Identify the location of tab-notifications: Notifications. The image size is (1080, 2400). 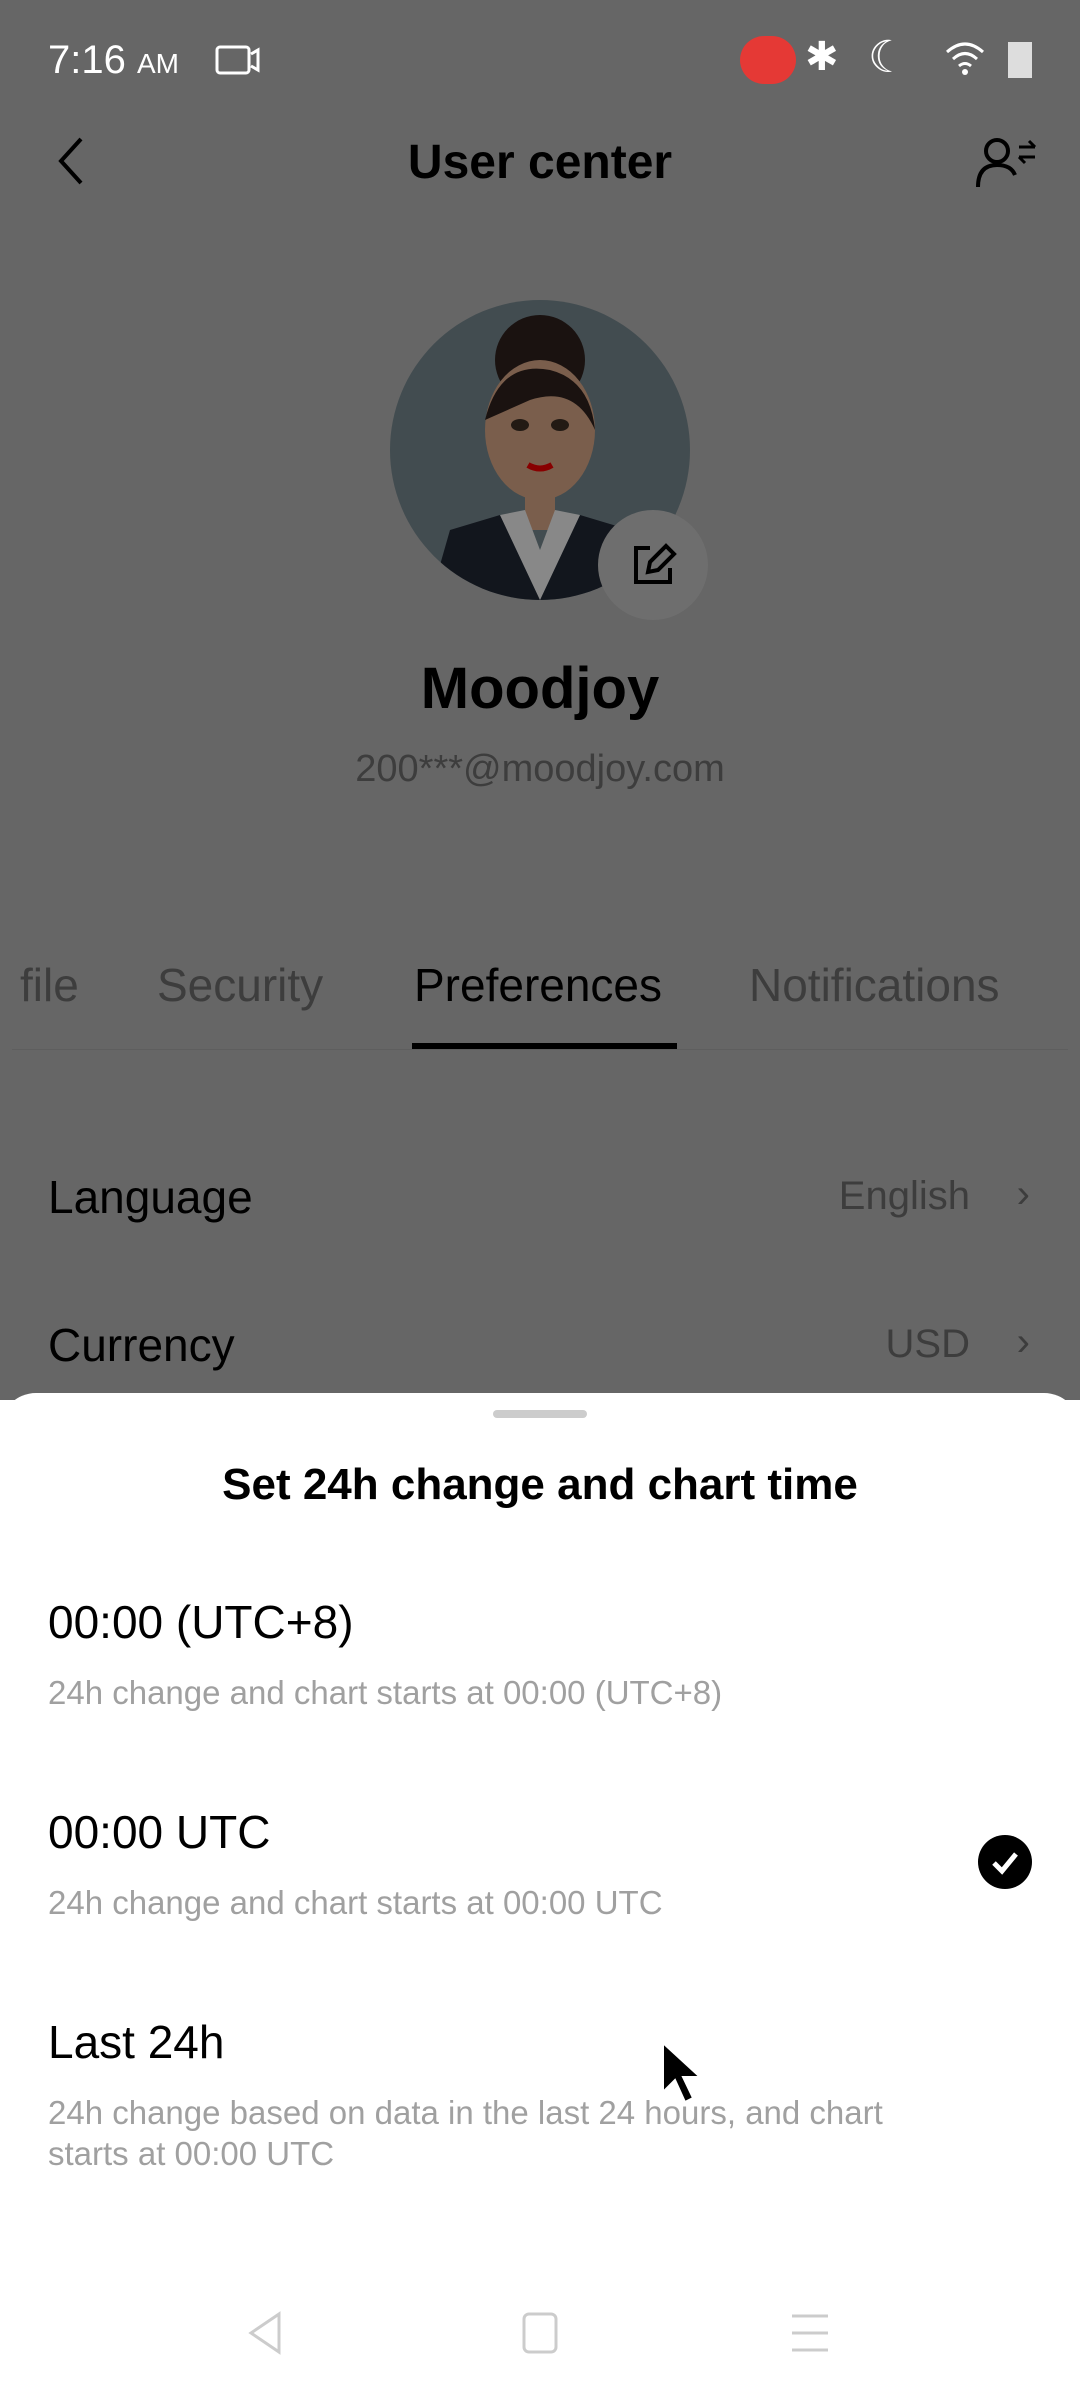
(874, 985).